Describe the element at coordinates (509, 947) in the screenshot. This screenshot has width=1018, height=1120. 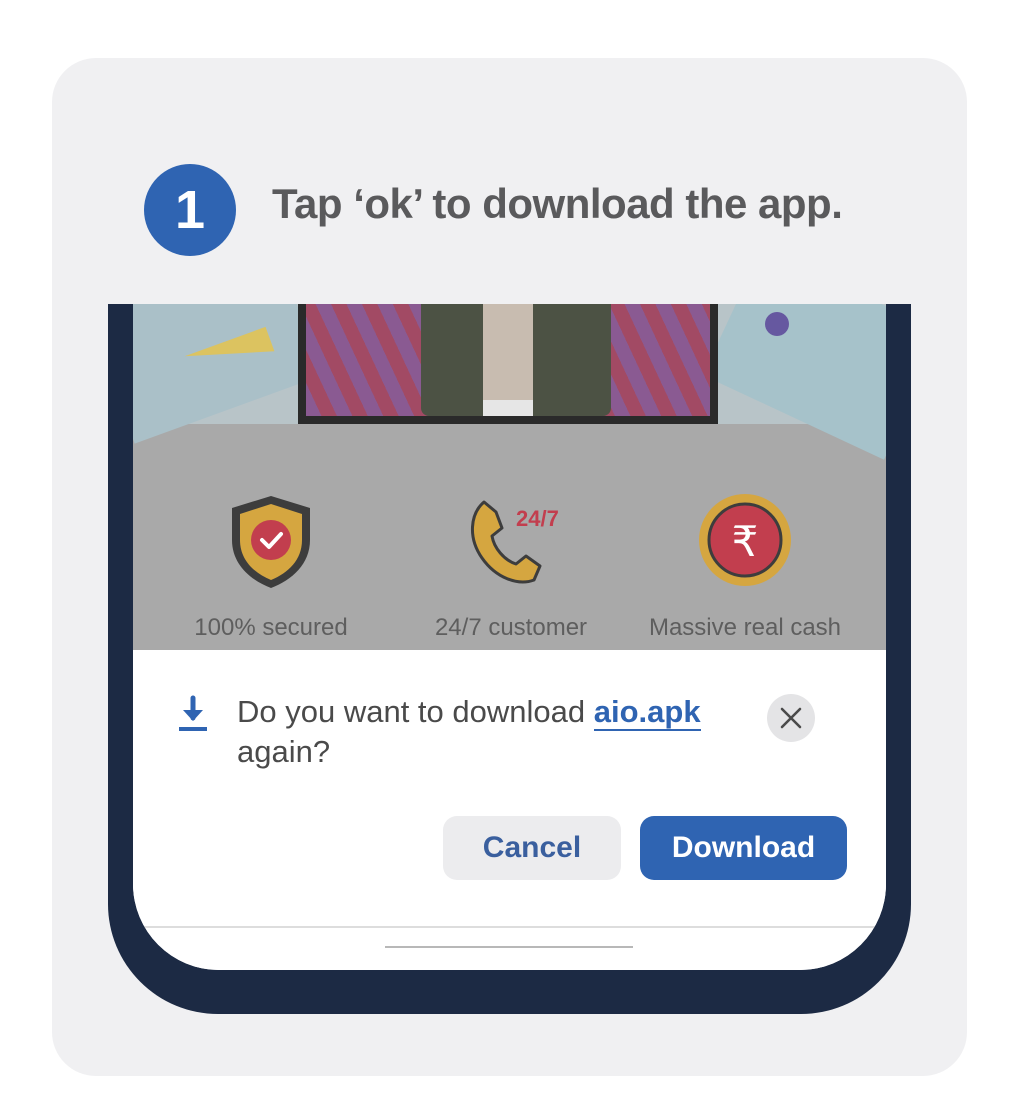
I see `home-indicator` at that location.